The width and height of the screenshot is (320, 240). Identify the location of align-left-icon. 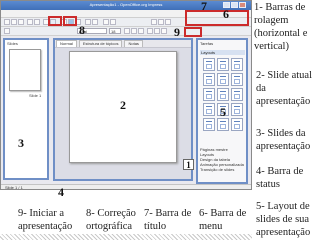
(150, 31).